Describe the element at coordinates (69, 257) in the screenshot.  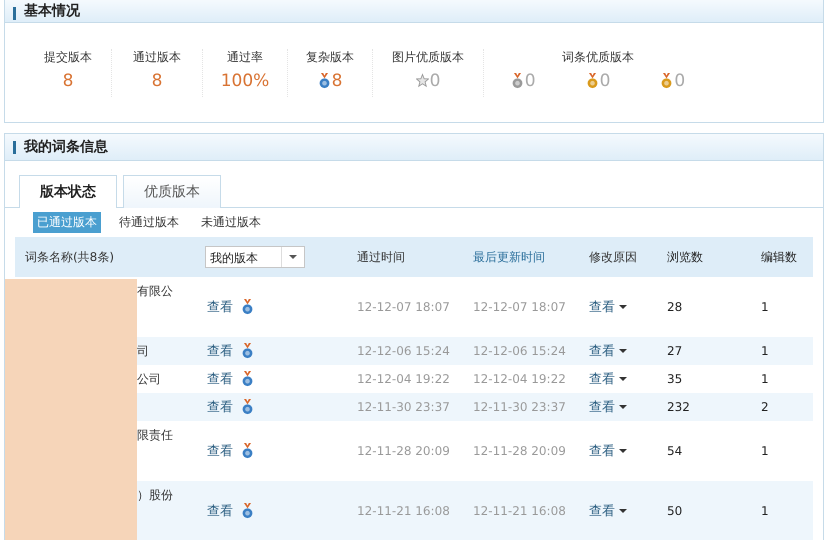
I see `column-header: 词条名称(共8条)` at that location.